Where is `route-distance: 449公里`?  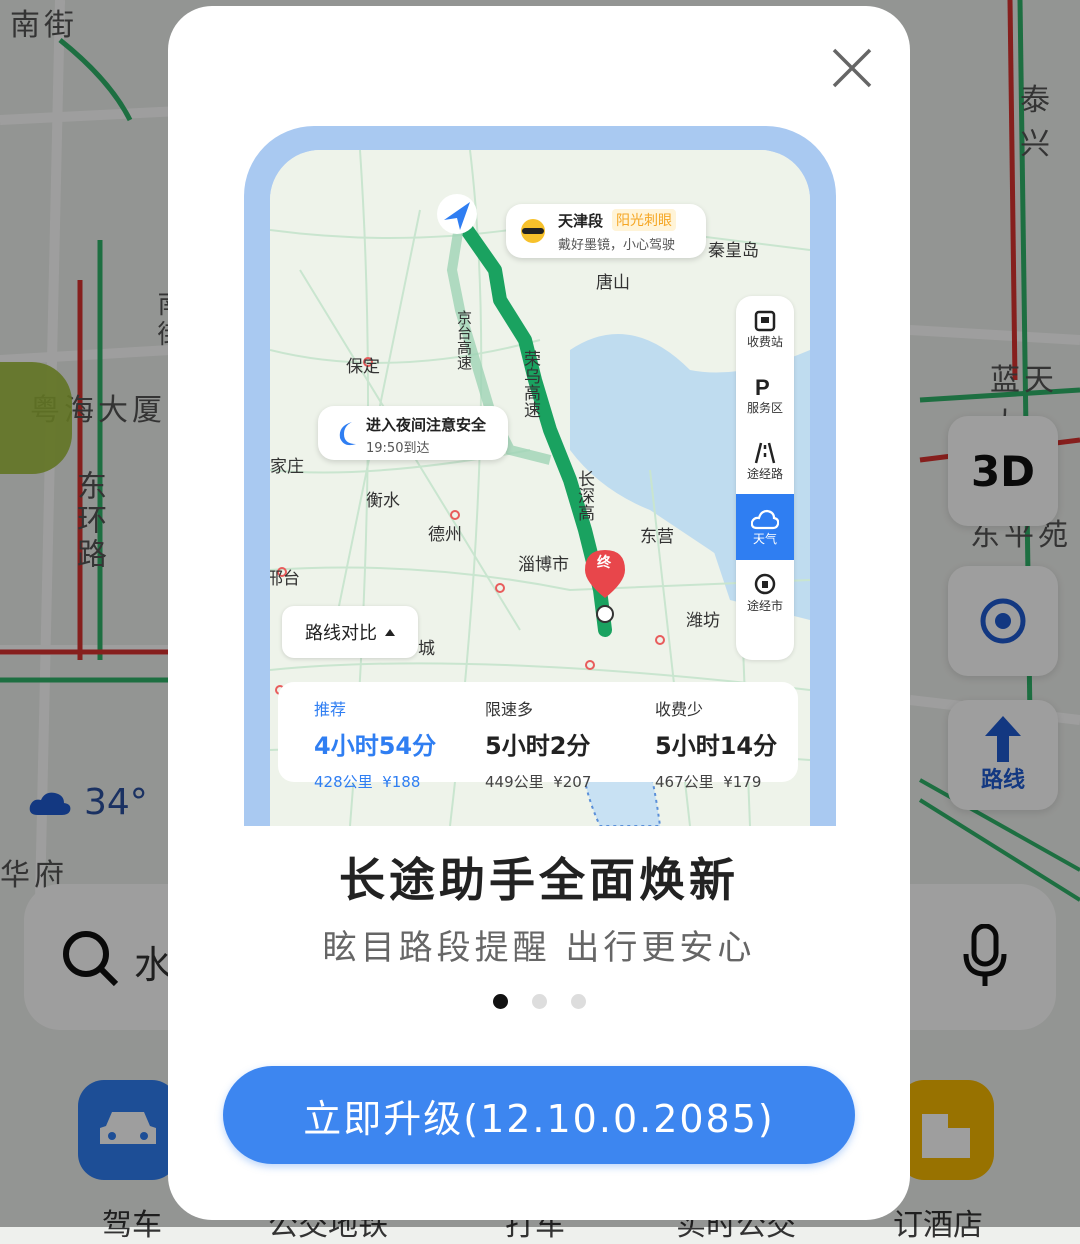
route-distance: 449公里 is located at coordinates (514, 782).